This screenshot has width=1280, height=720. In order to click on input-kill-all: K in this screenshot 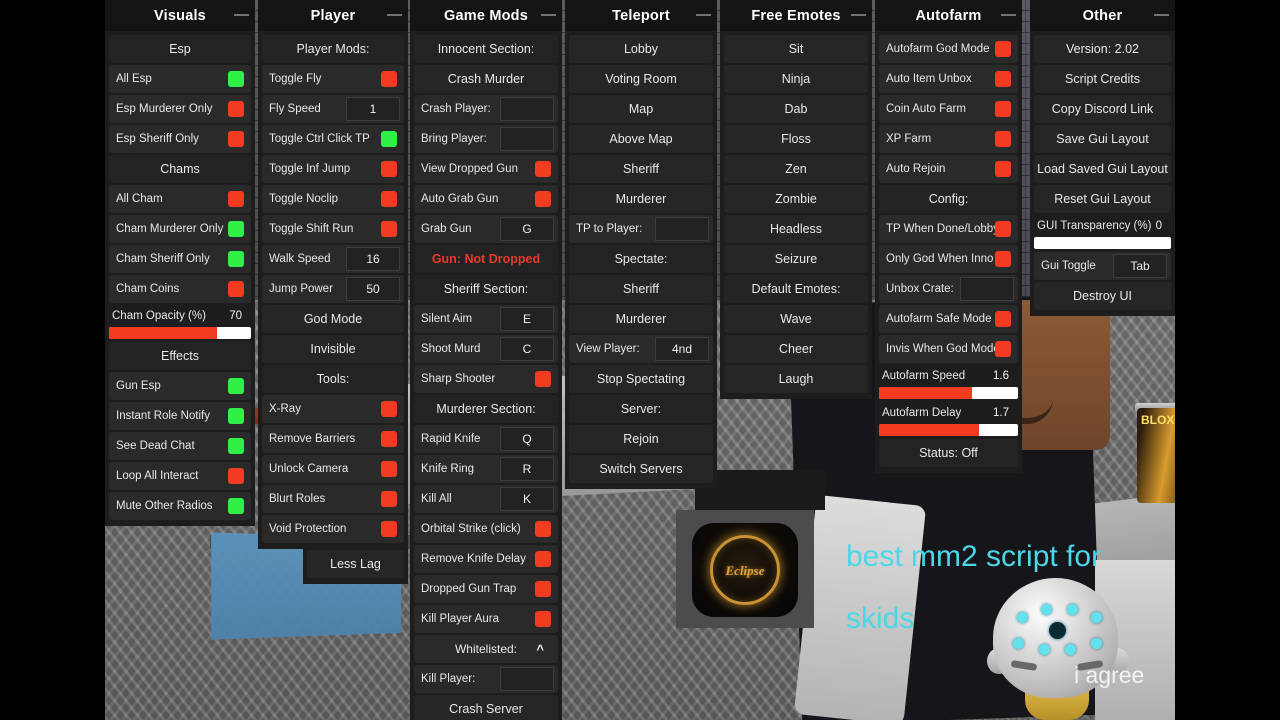, I will do `click(527, 499)`.